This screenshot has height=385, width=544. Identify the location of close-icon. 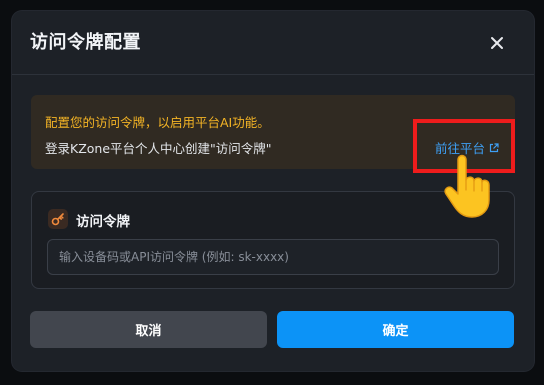
(497, 43).